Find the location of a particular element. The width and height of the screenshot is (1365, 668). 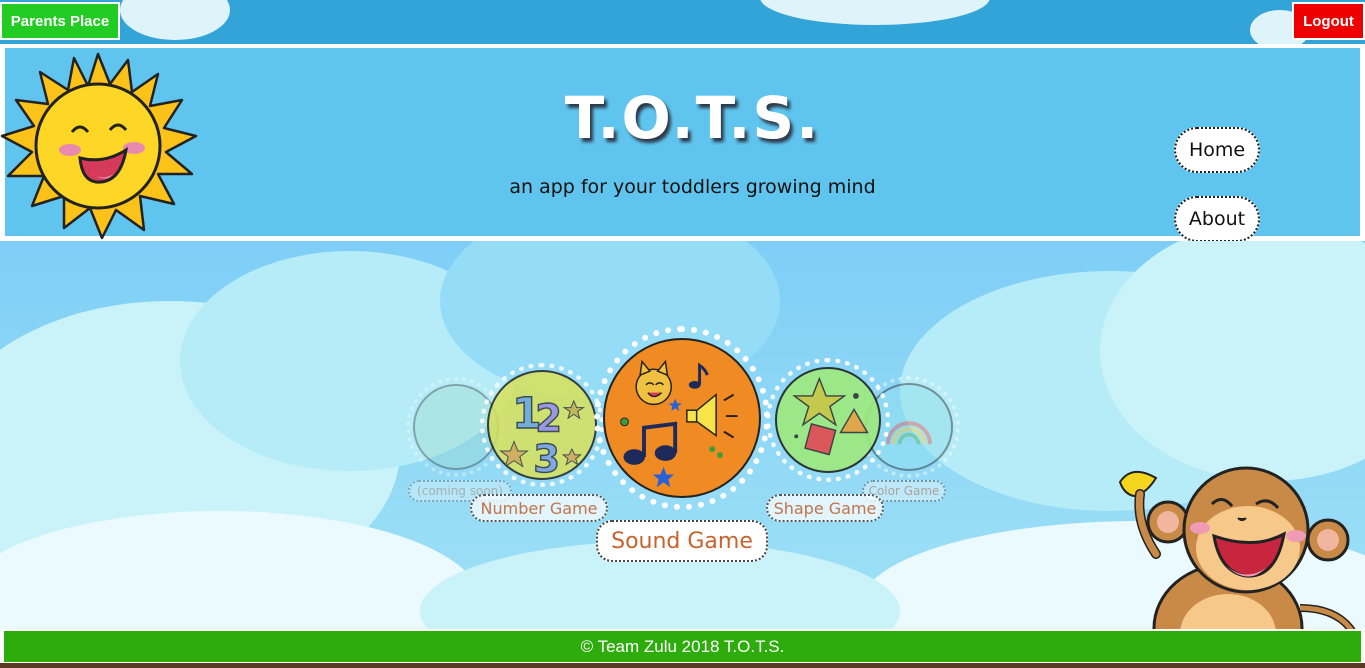

svg-text: 3 is located at coordinates (546, 458).